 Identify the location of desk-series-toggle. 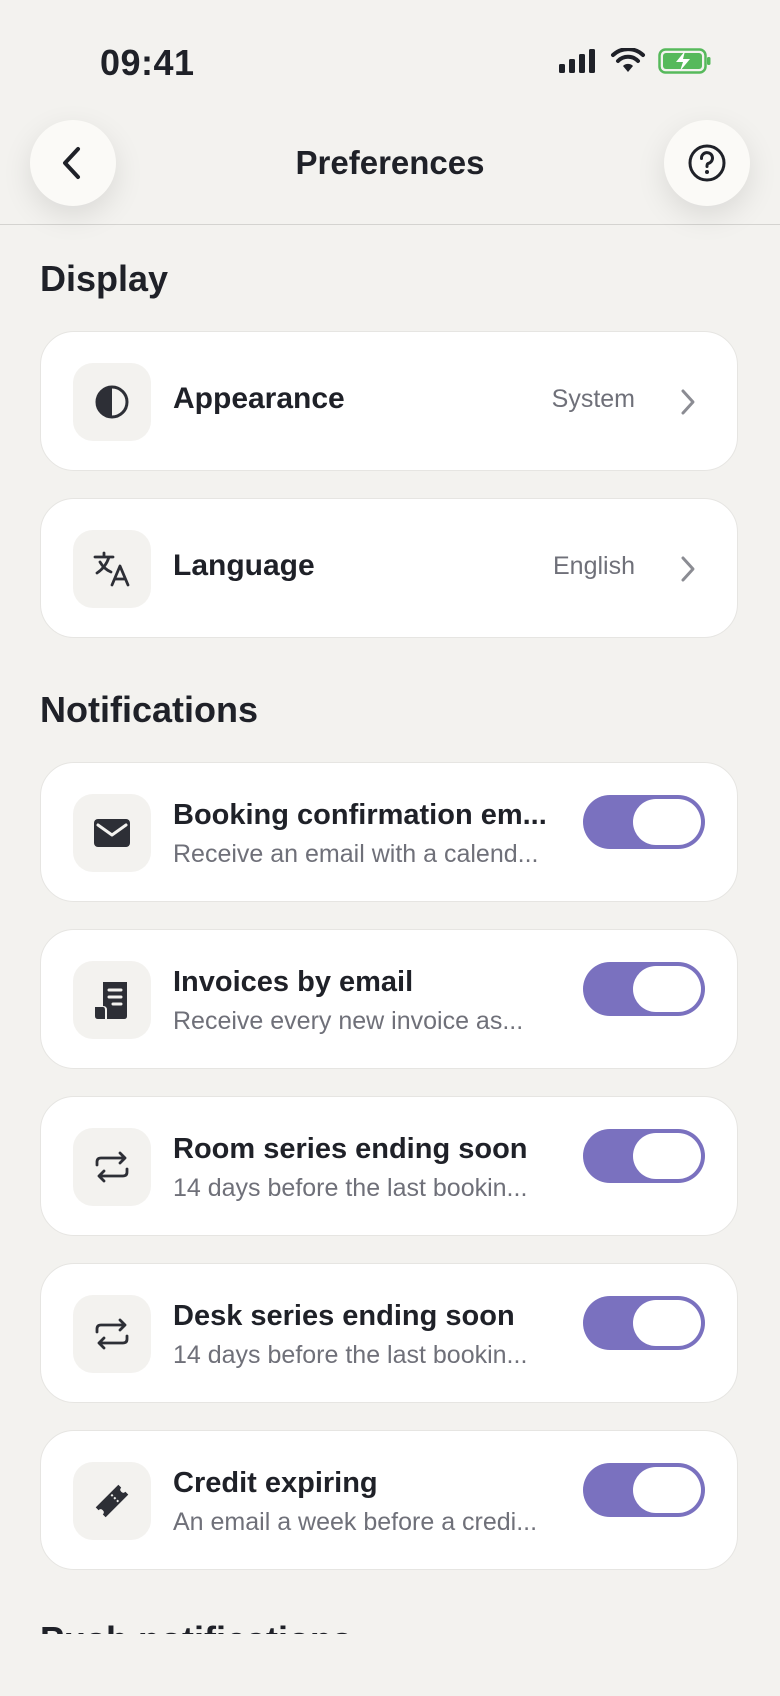
(644, 1323).